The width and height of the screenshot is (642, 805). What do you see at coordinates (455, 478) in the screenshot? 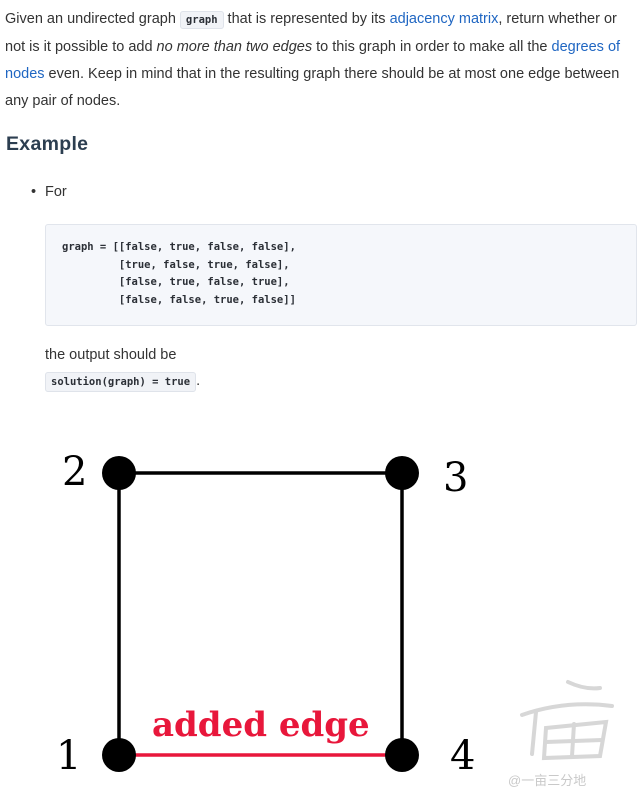
I see `node-label-3: 3` at bounding box center [455, 478].